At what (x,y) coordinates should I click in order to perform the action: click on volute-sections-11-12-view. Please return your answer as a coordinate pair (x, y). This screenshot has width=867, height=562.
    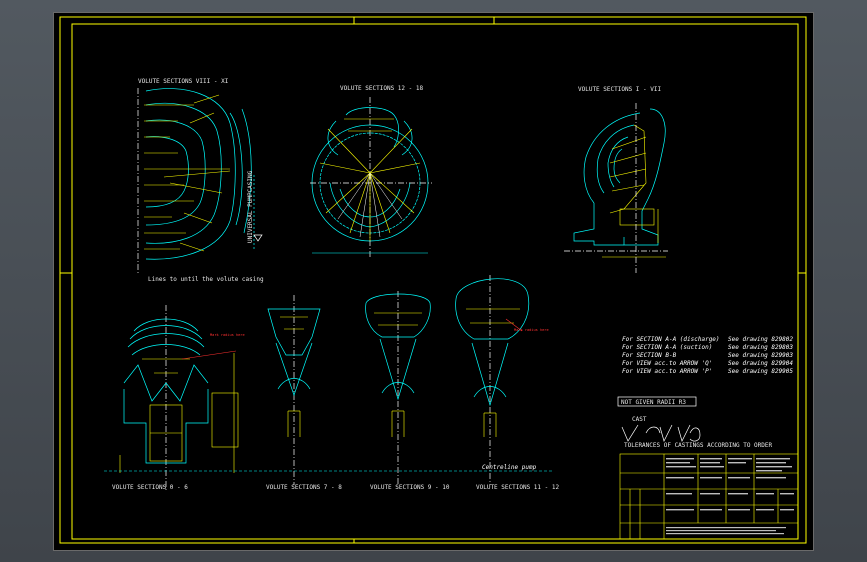
    Looking at the image, I should click on (492, 380).